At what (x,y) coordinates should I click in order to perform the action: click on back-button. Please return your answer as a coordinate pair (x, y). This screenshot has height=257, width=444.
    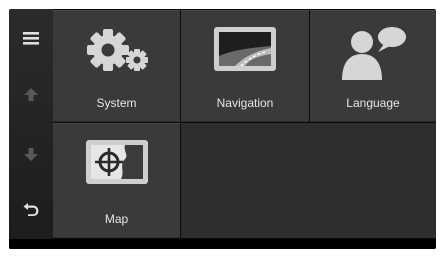
    Looking at the image, I should click on (31, 208).